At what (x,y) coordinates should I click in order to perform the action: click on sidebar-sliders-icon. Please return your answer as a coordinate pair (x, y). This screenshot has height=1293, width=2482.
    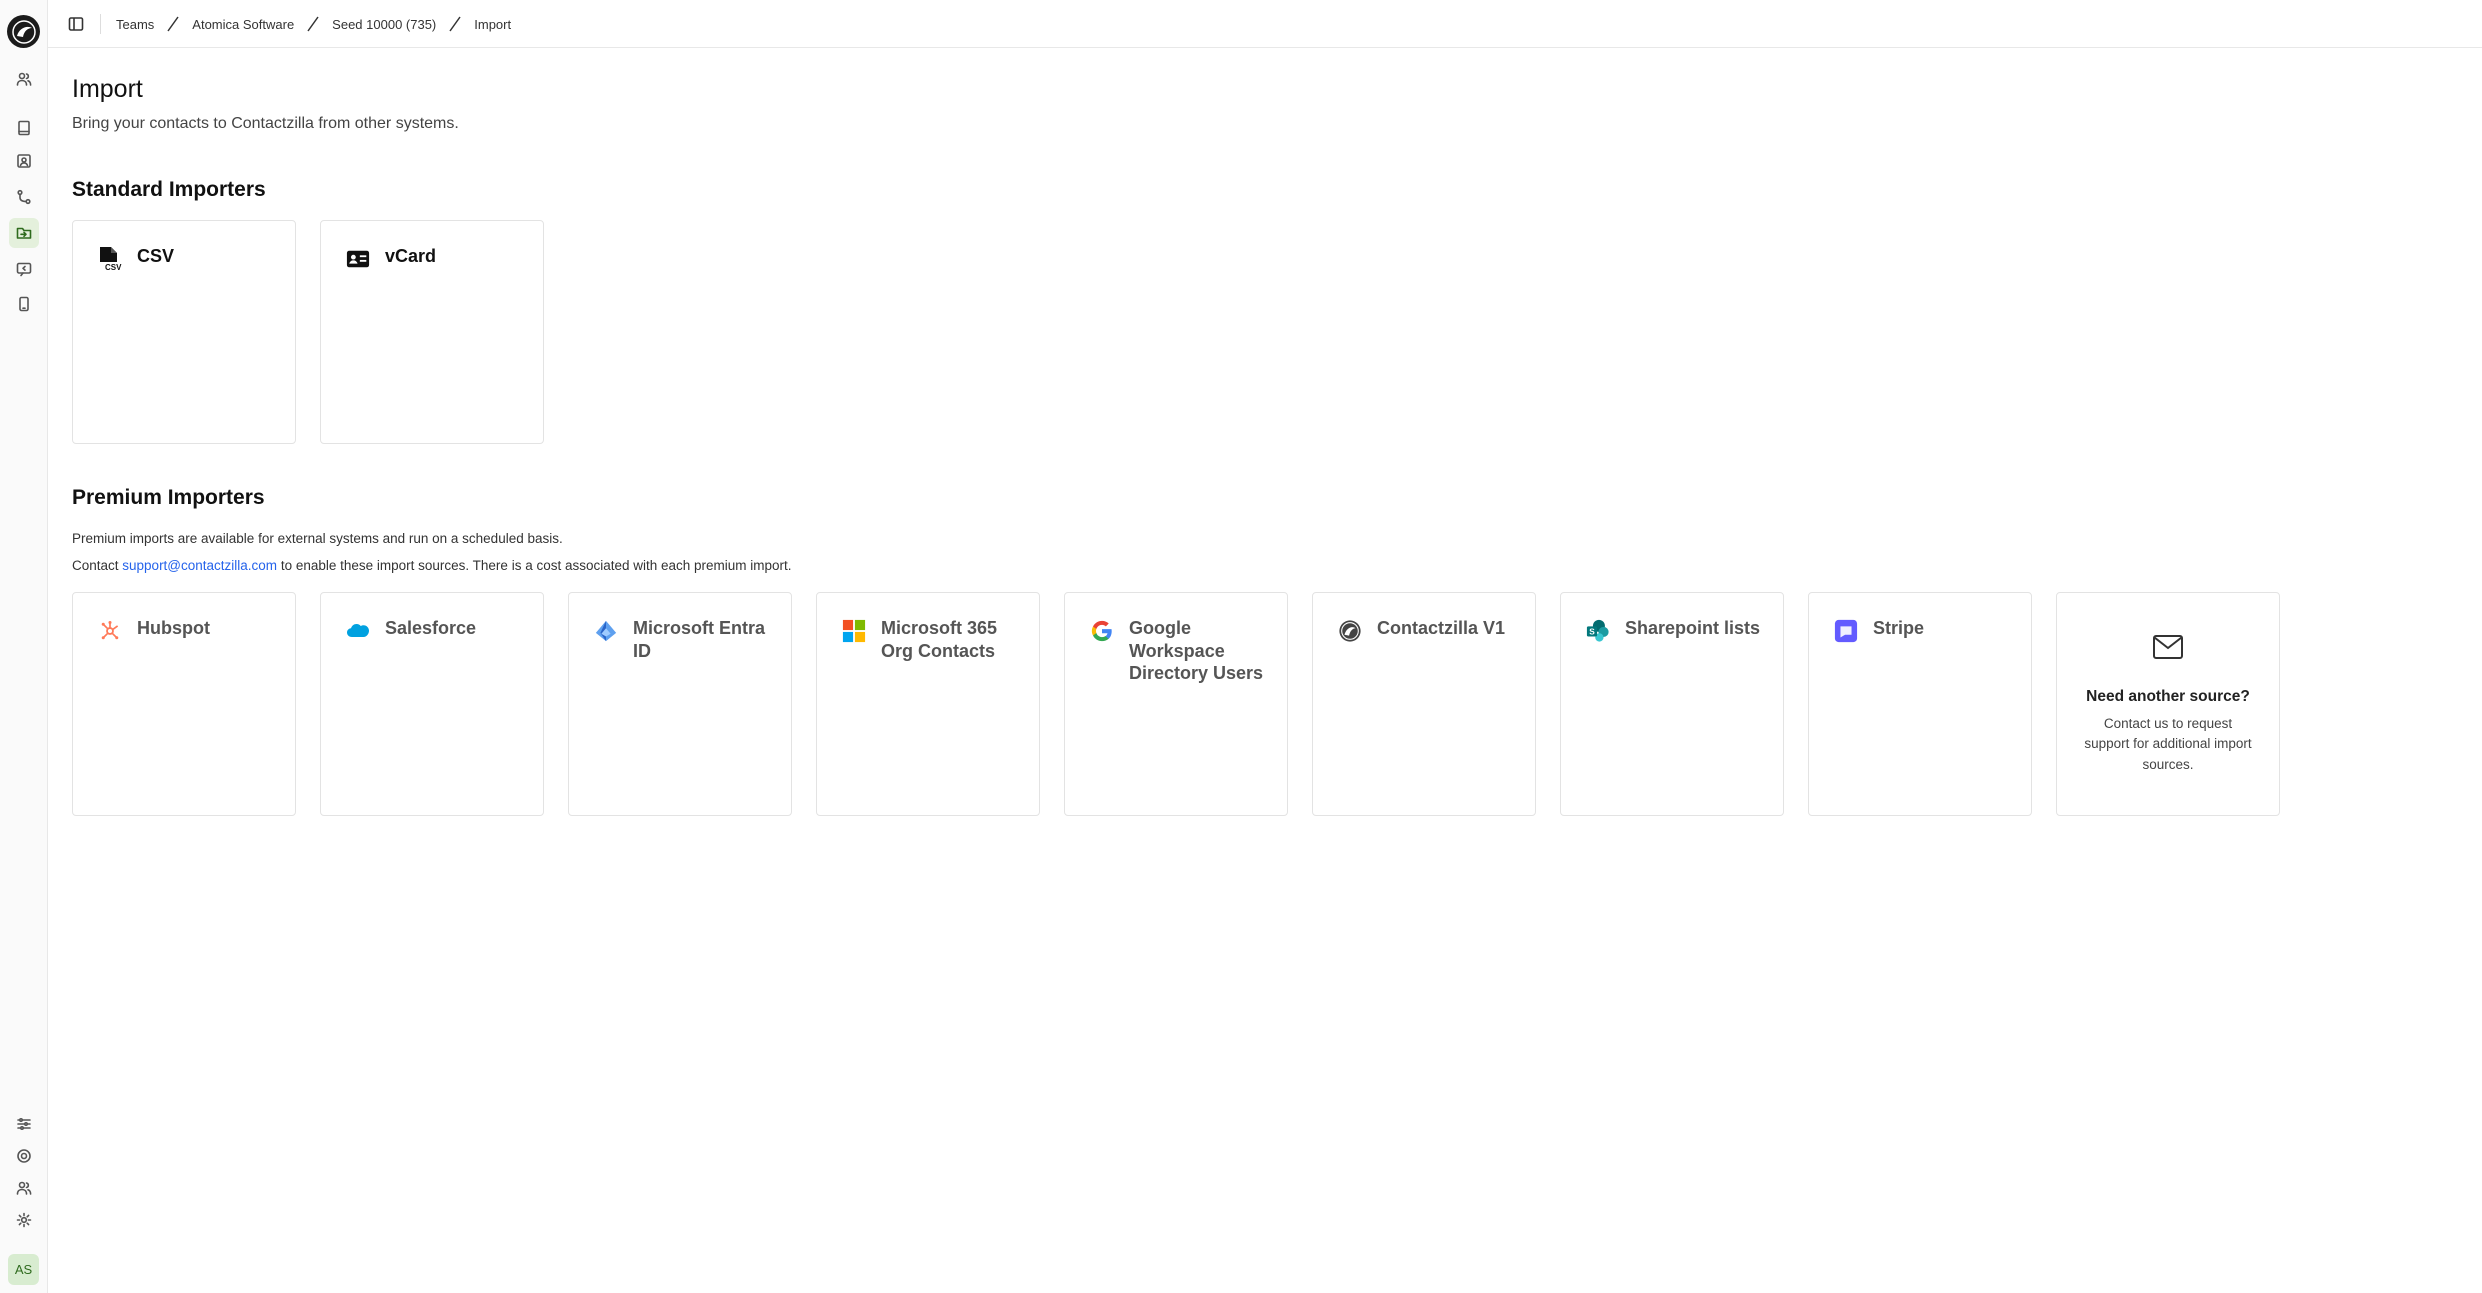
    Looking at the image, I should click on (24, 1124).